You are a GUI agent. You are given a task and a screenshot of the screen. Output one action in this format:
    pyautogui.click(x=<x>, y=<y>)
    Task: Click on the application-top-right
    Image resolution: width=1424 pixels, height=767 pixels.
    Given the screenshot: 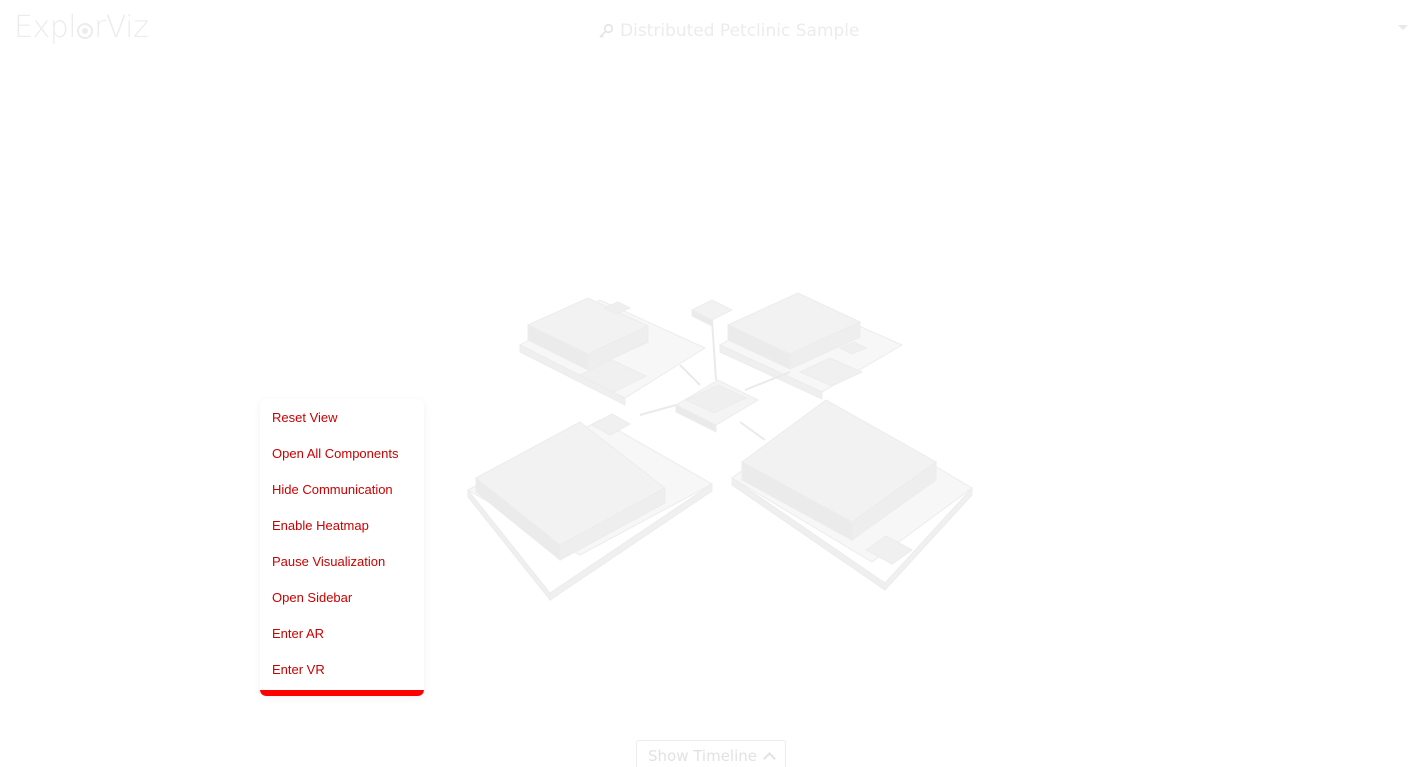 What is the action you would take?
    pyautogui.click(x=811, y=346)
    